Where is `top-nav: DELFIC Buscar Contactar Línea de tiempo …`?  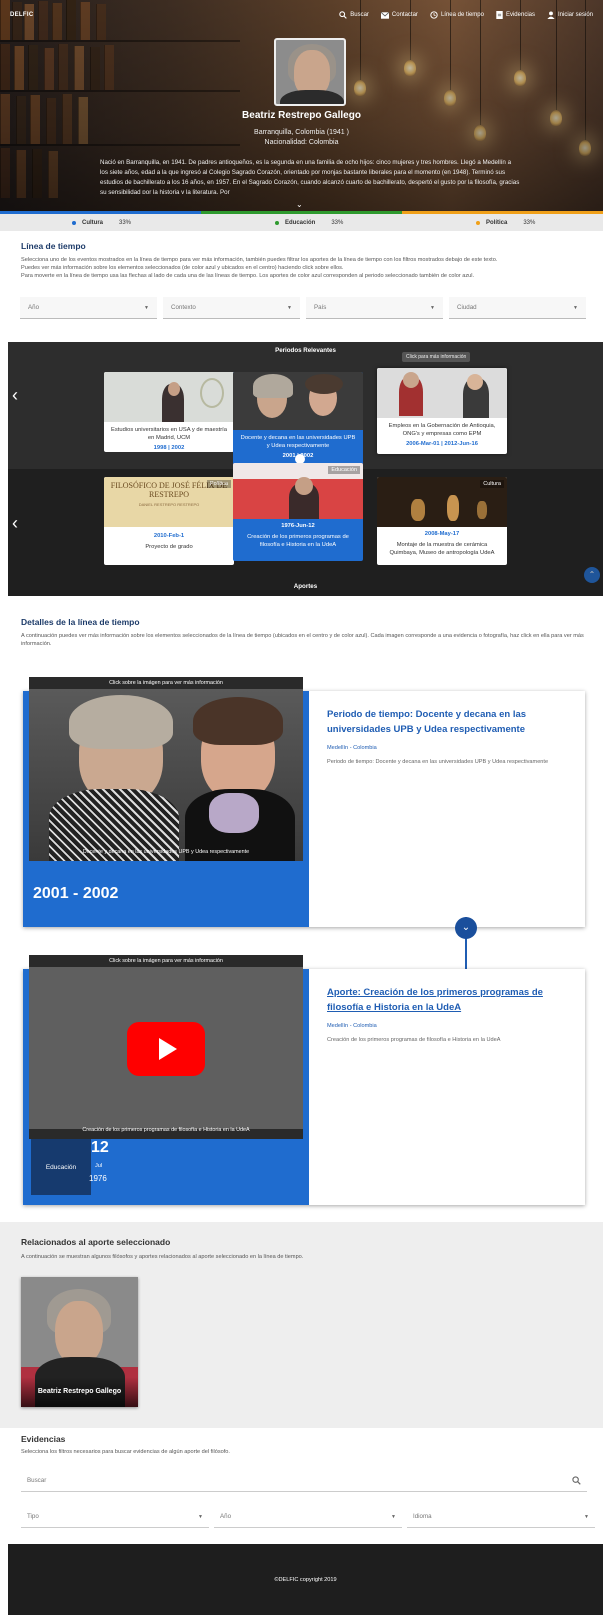 top-nav: DELFIC Buscar Contactar Línea de tiempo … is located at coordinates (301, 15).